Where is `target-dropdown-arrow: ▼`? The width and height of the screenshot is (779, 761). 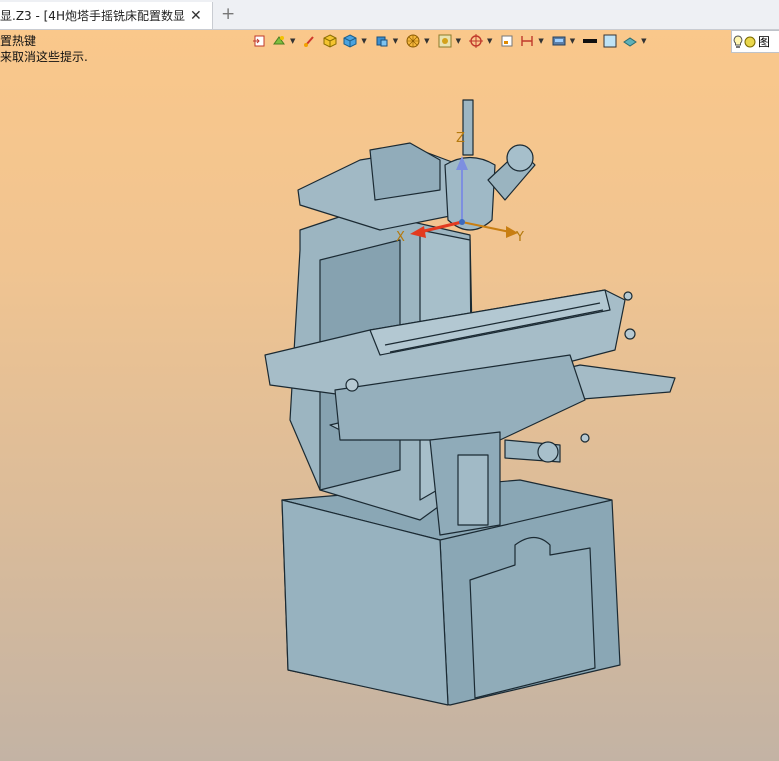 target-dropdown-arrow: ▼ is located at coordinates (489, 41).